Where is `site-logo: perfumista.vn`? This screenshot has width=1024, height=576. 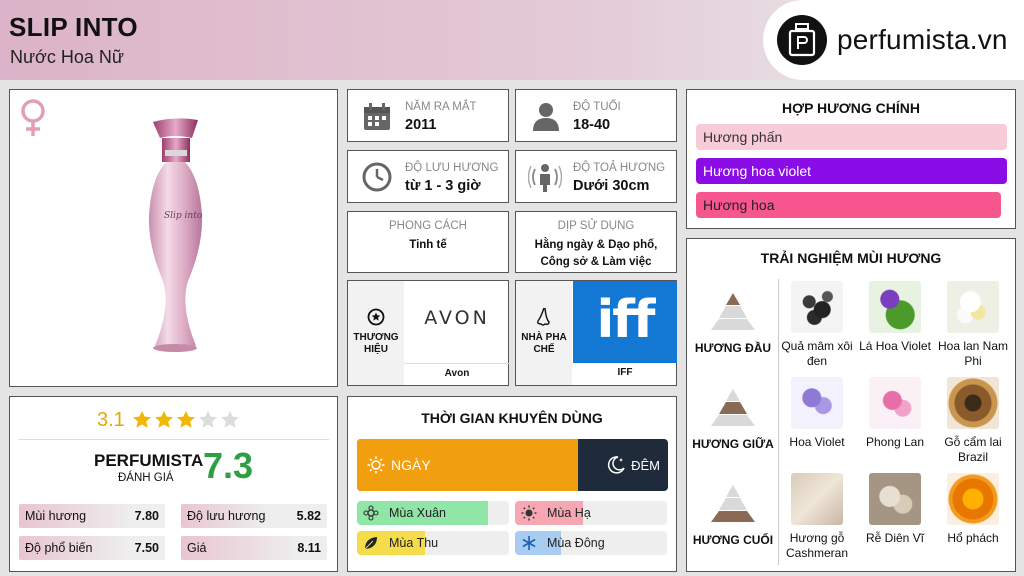 site-logo: perfumista.vn is located at coordinates (893, 40).